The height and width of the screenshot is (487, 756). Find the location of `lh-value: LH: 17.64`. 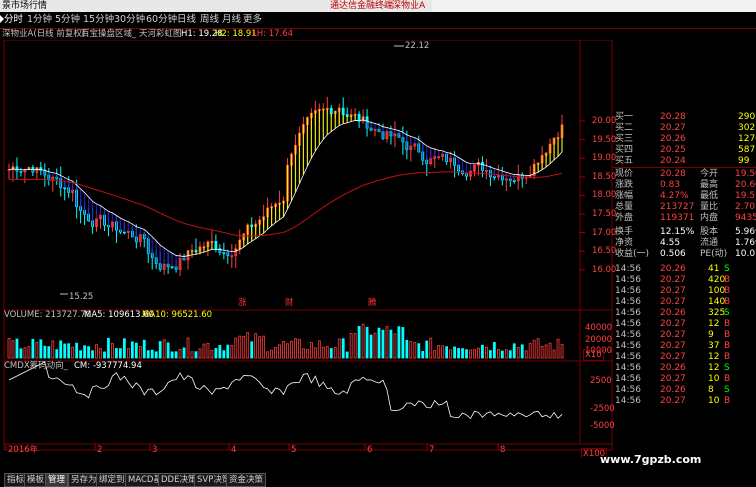

lh-value: LH: 17.64 is located at coordinates (273, 34).